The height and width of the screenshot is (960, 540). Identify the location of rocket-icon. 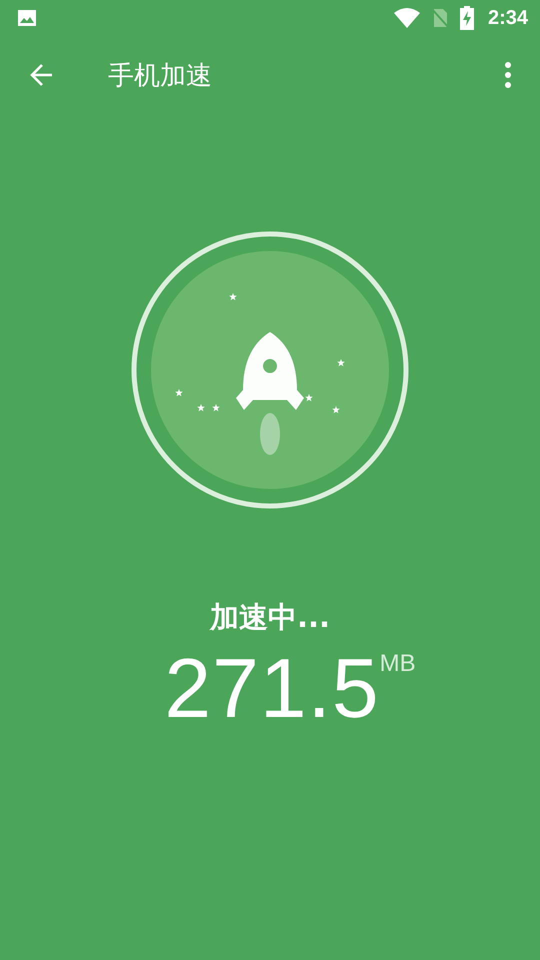
(270, 371).